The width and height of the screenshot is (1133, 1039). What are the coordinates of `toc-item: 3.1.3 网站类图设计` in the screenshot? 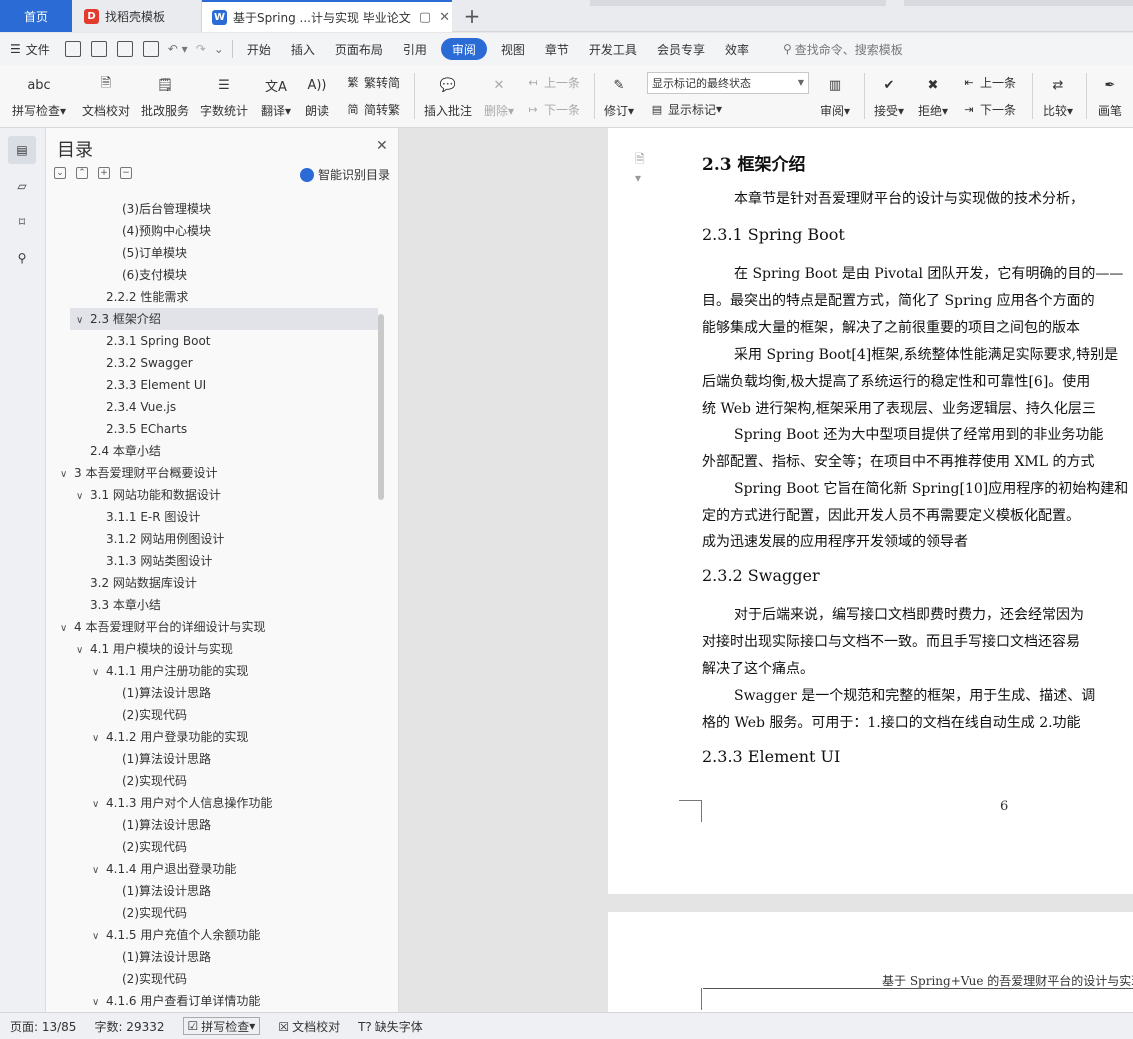 It's located at (246, 561).